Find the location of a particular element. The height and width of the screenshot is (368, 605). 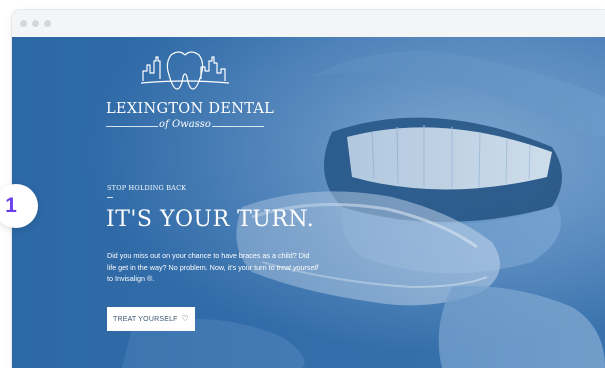

eyebrow-divider is located at coordinates (110, 197).